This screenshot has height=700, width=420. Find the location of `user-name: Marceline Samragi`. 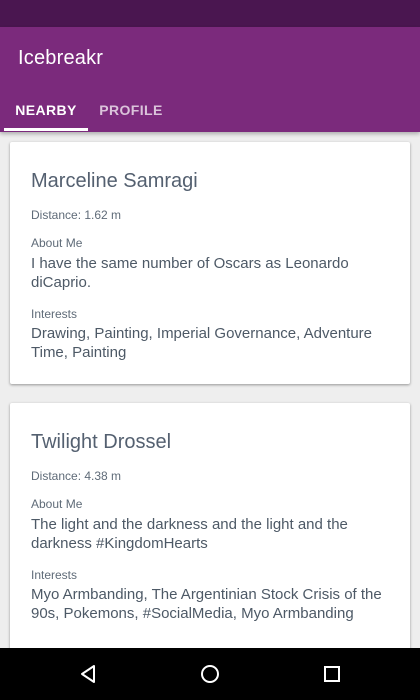

user-name: Marceline Samragi is located at coordinates (114, 181).